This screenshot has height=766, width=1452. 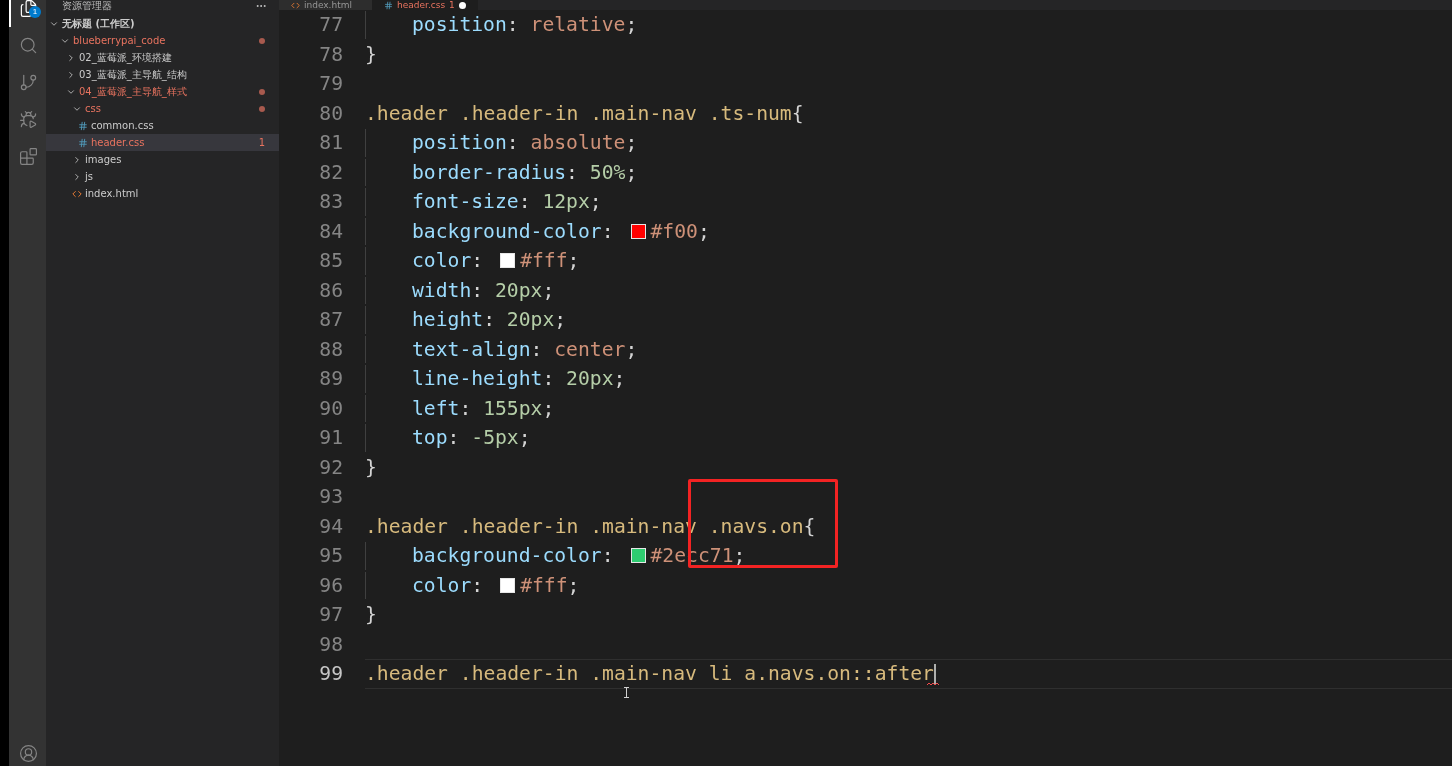 I want to click on code-text: border-radius: 50%;, so click(x=525, y=172).